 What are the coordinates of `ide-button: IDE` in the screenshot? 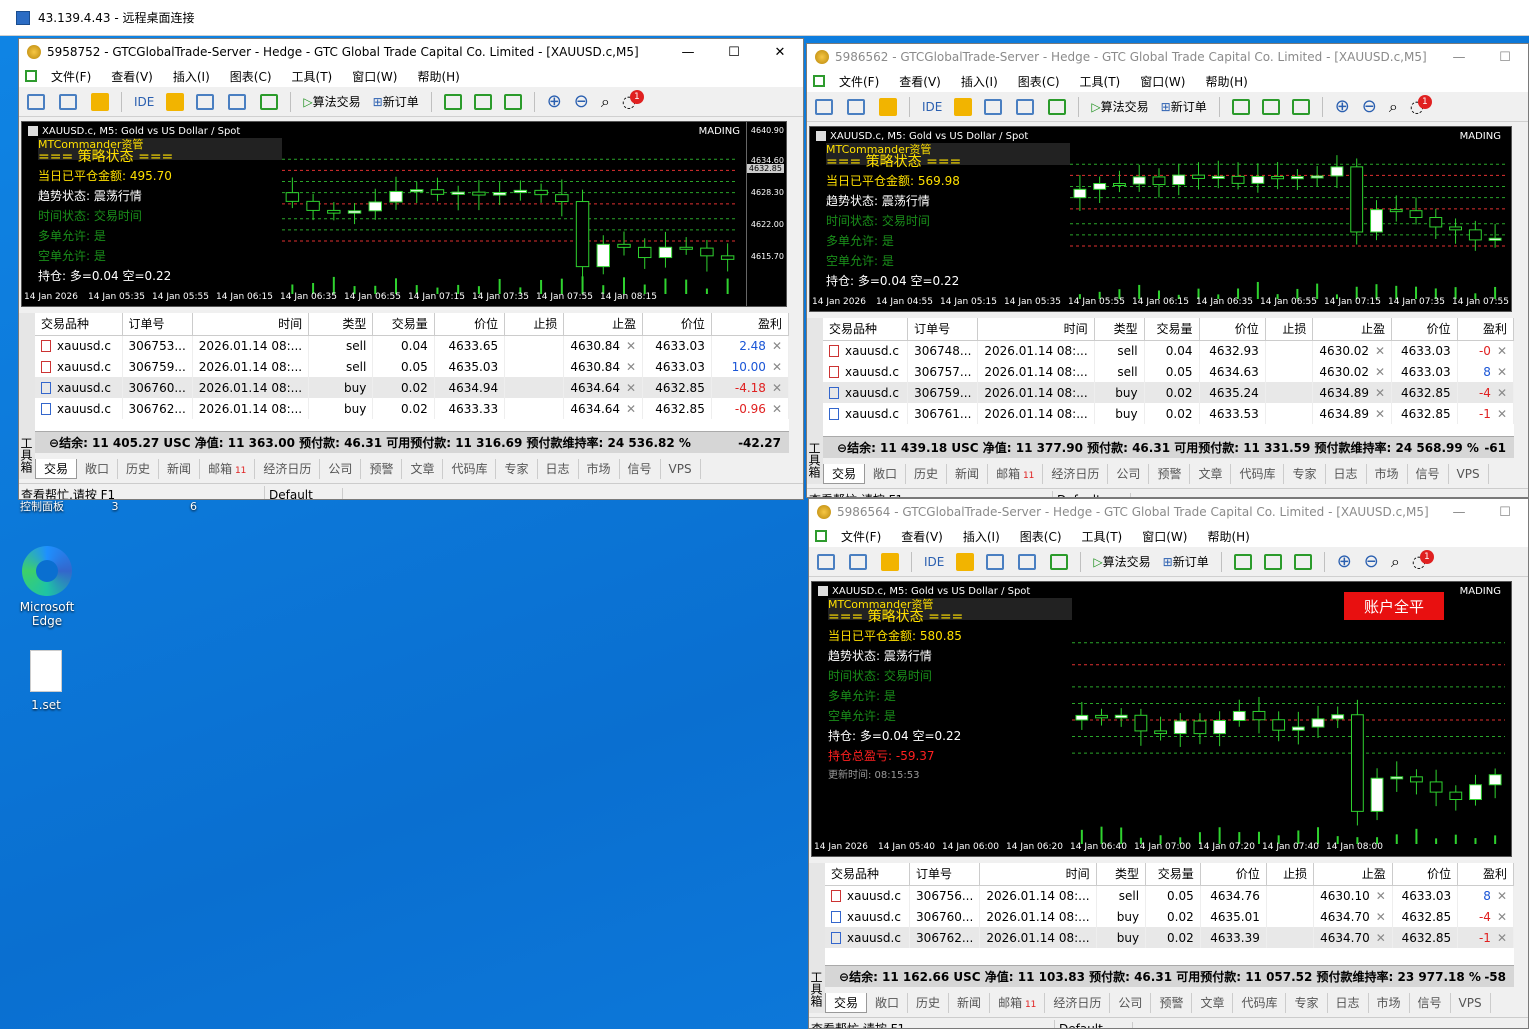 It's located at (934, 562).